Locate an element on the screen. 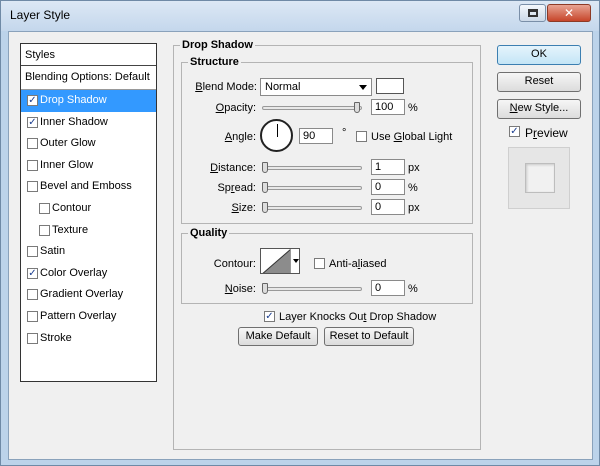 The width and height of the screenshot is (600, 466). make-default-button: Make Default is located at coordinates (278, 336).